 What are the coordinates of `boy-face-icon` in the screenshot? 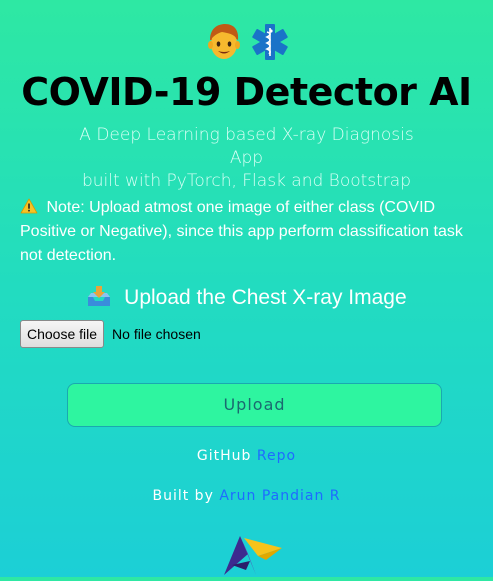 It's located at (227, 42).